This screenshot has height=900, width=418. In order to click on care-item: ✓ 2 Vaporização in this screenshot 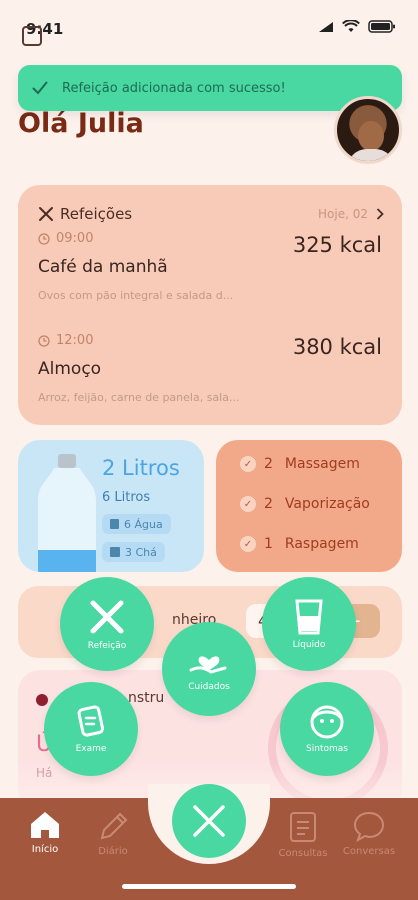, I will do `click(305, 504)`.